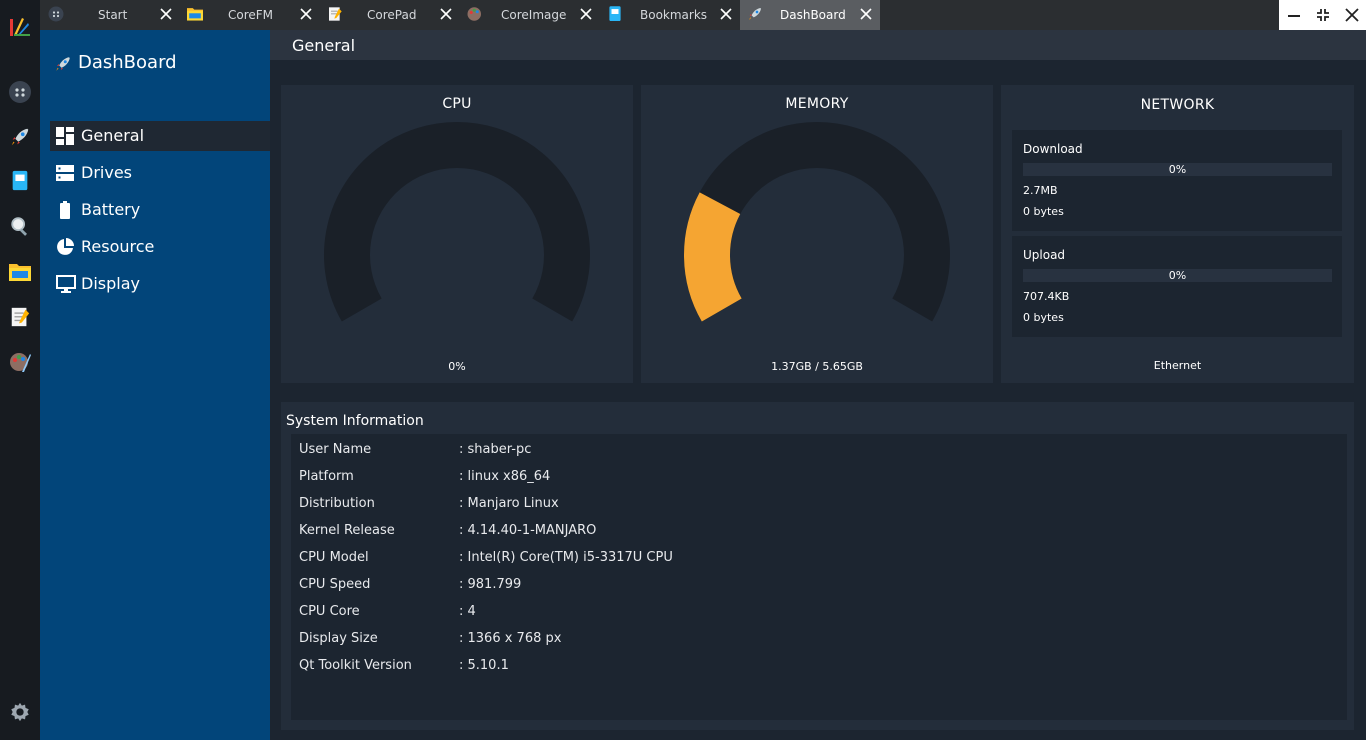 This screenshot has width=1366, height=740. I want to click on tab-corefm: CoreFM, so click(250, 15).